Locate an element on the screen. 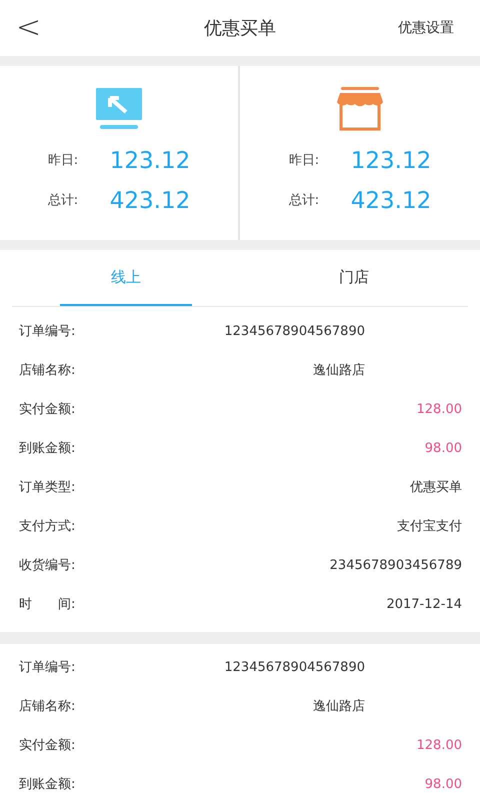 This screenshot has height=800, width=480. monitor-arrow-icon is located at coordinates (119, 109).